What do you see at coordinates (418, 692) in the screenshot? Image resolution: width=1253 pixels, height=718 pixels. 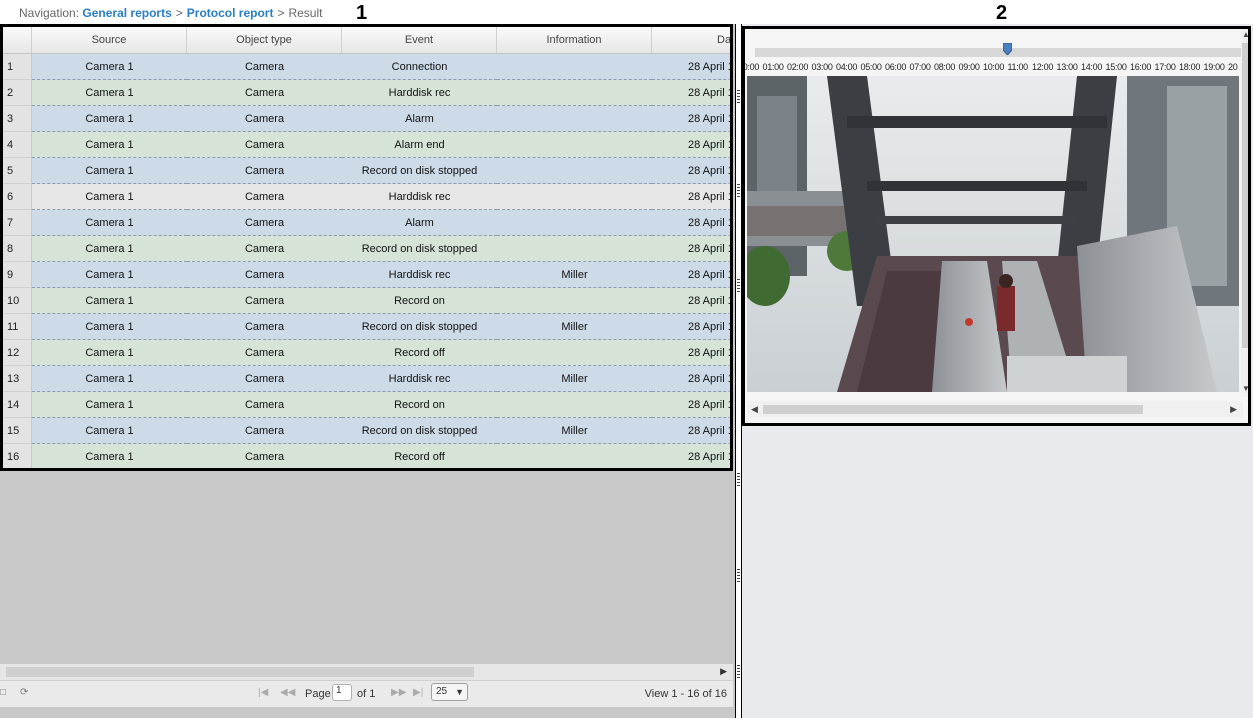 I see `last-page-icon: ▶|` at bounding box center [418, 692].